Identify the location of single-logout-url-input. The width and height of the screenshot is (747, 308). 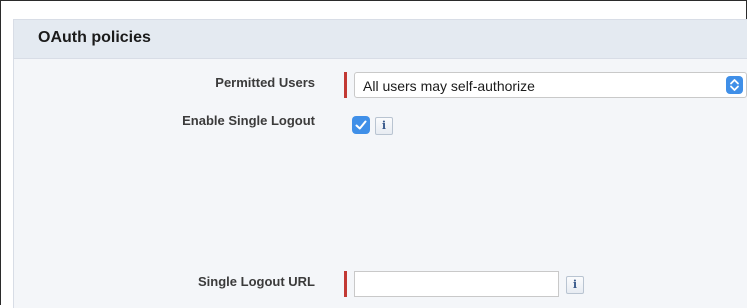
(456, 284).